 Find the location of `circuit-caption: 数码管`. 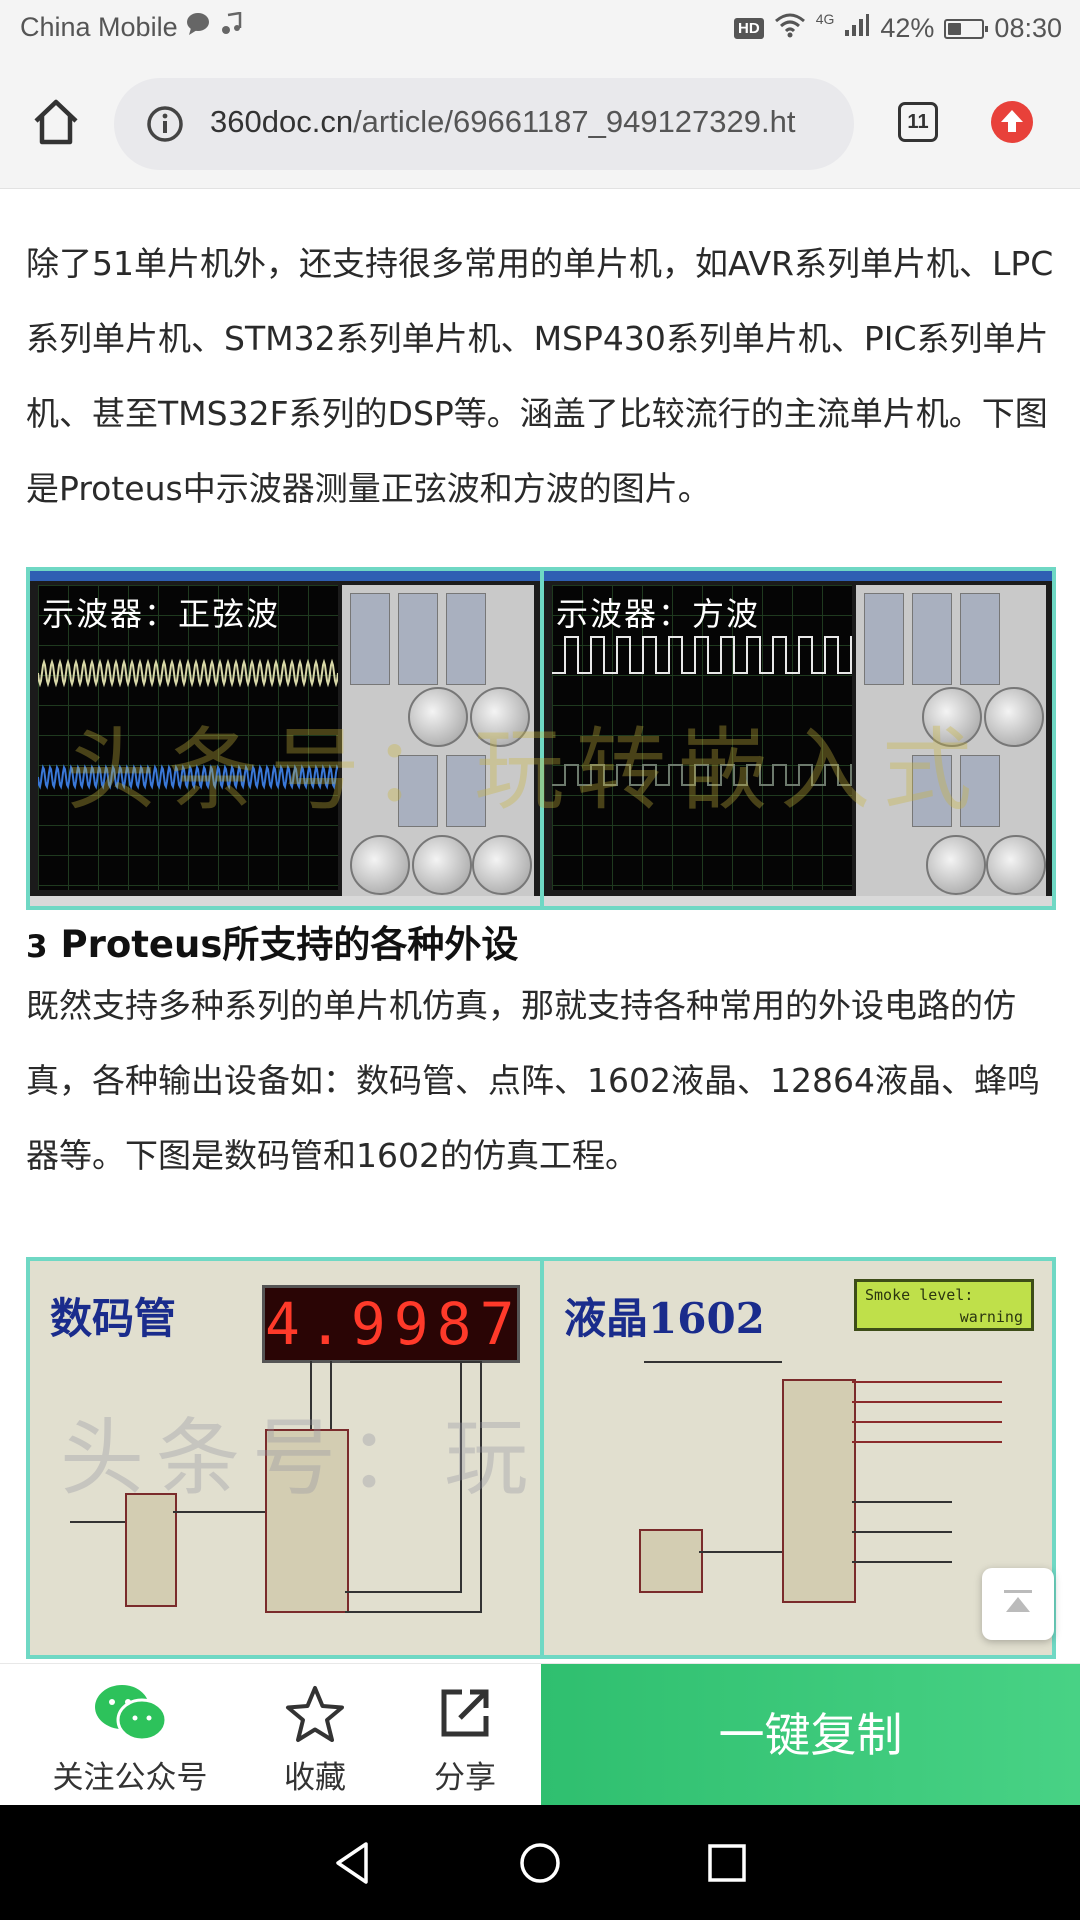

circuit-caption: 数码管 is located at coordinates (113, 1318).